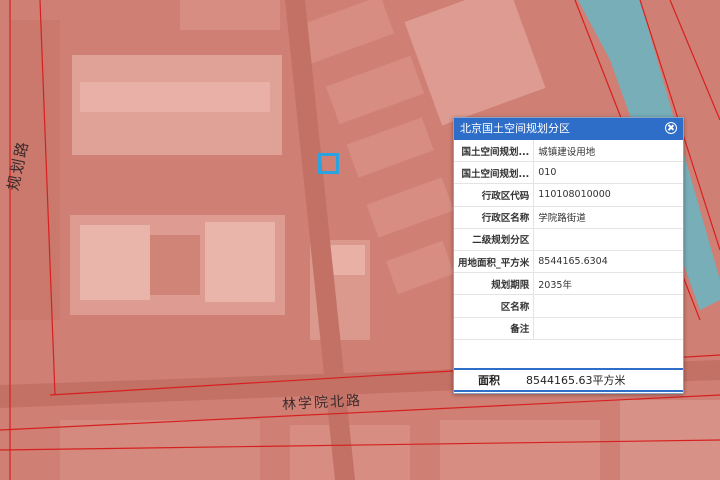  I want to click on attribute-row: 备注, so click(568, 328).